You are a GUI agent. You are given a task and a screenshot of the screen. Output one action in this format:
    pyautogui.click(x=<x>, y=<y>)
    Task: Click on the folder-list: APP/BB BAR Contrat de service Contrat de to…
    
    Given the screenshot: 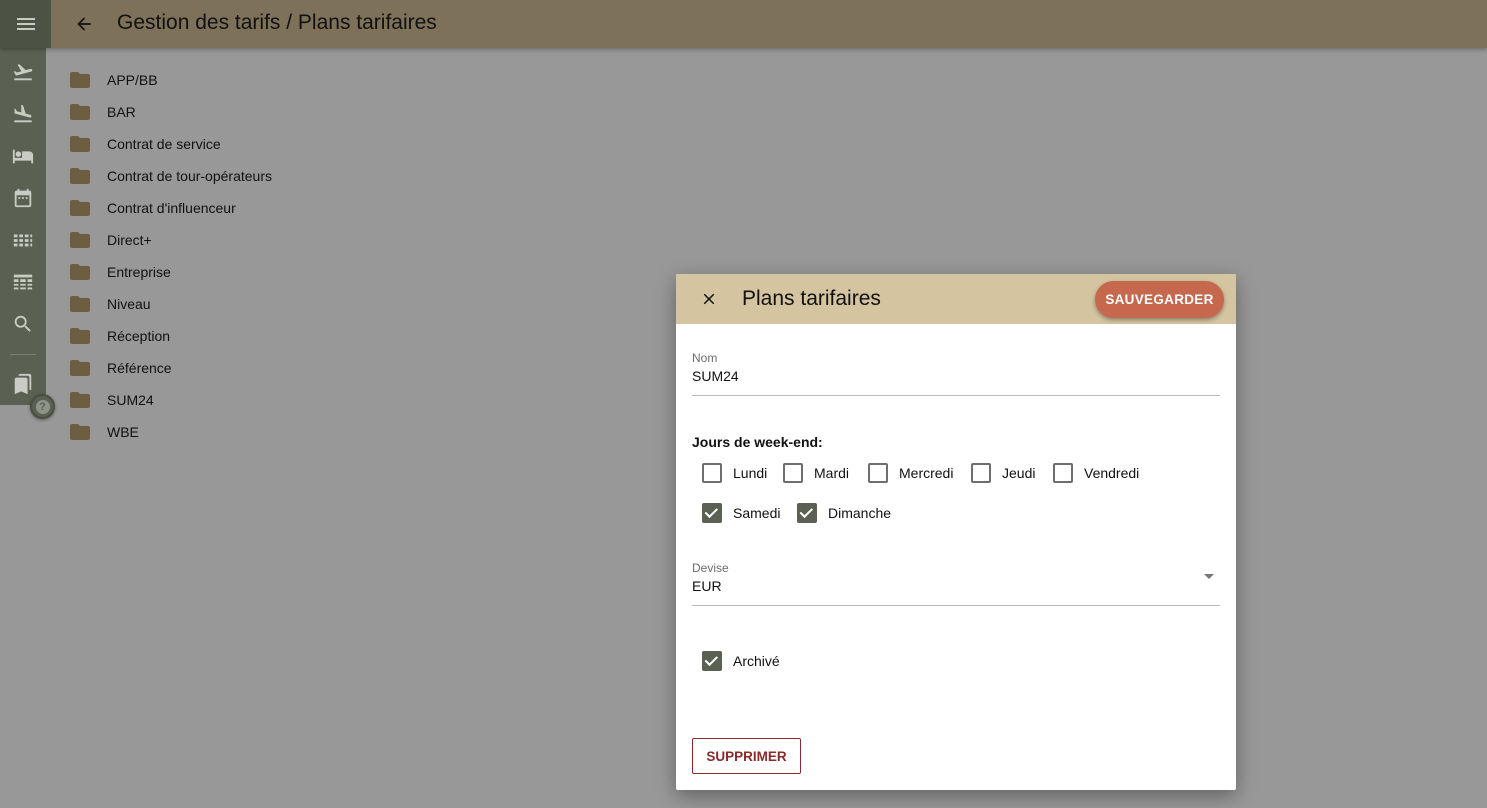 What is the action you would take?
    pyautogui.click(x=169, y=256)
    